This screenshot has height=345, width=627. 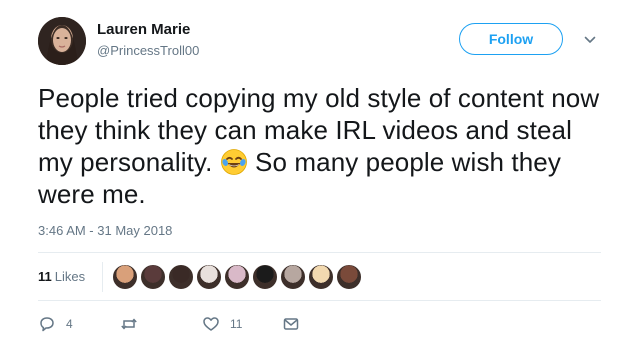 I want to click on envelope-icon, so click(x=291, y=324).